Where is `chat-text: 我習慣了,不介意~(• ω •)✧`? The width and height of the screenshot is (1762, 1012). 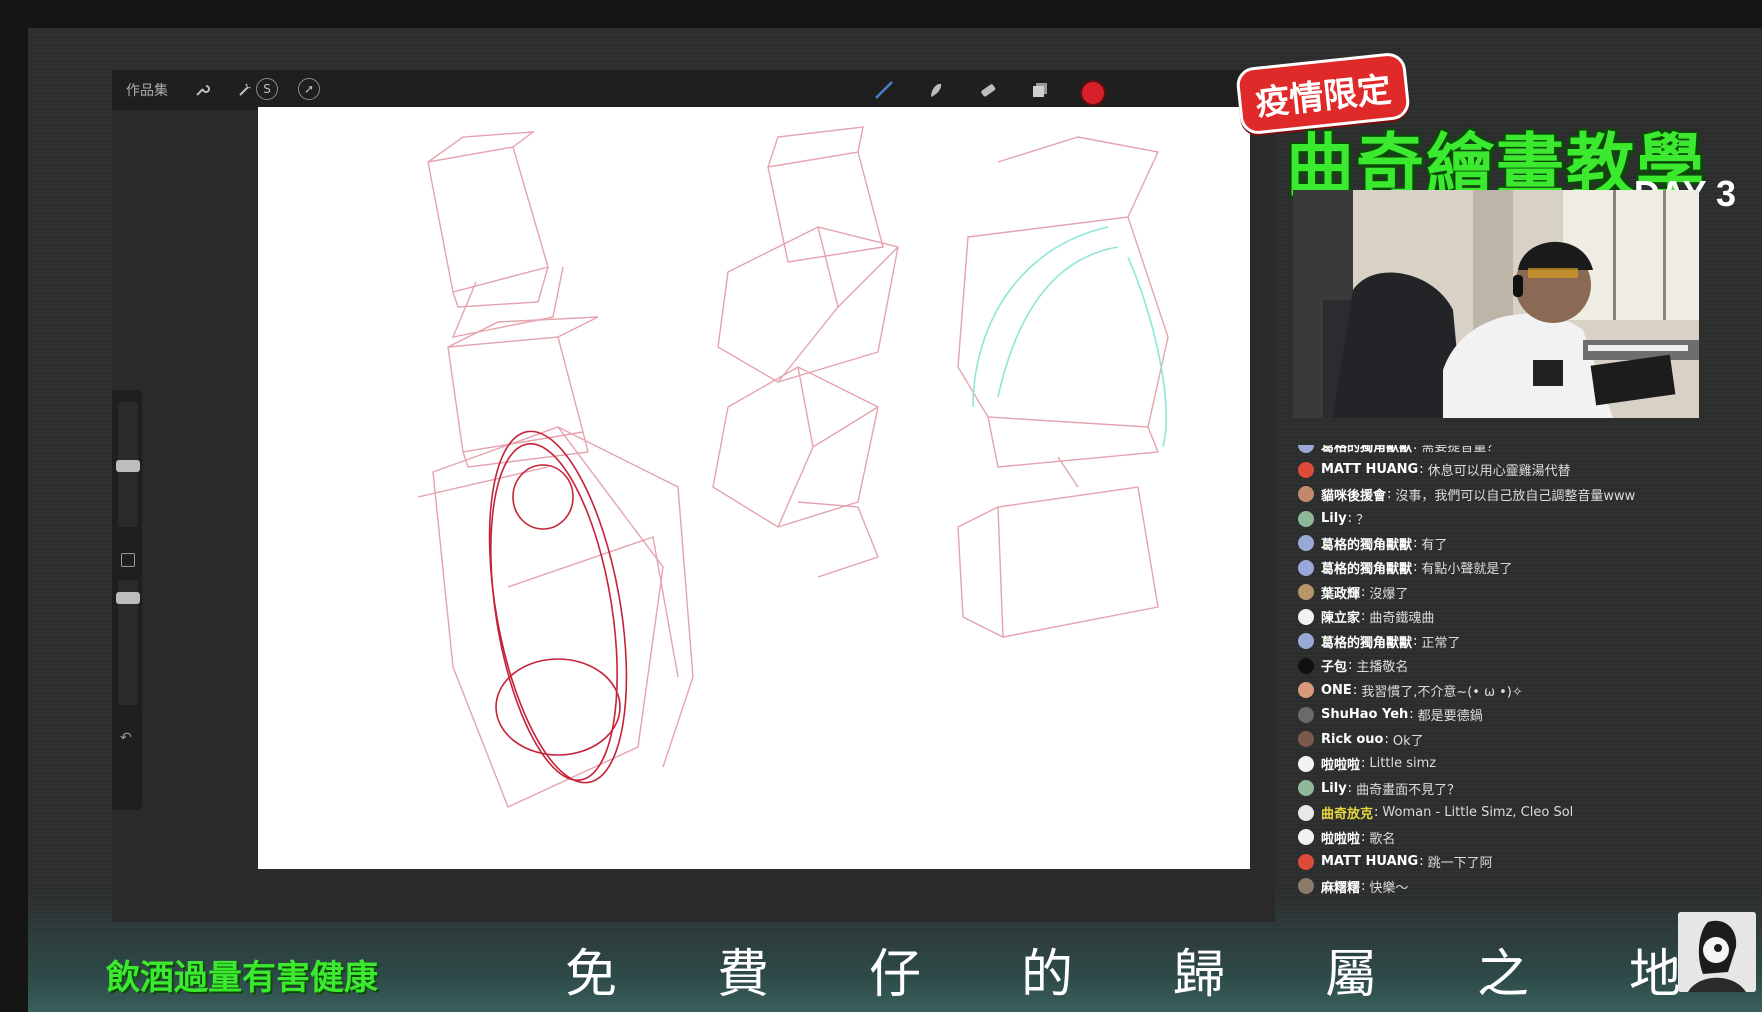 chat-text: 我習慣了,不介意~(• ω •)✧ is located at coordinates (1442, 692).